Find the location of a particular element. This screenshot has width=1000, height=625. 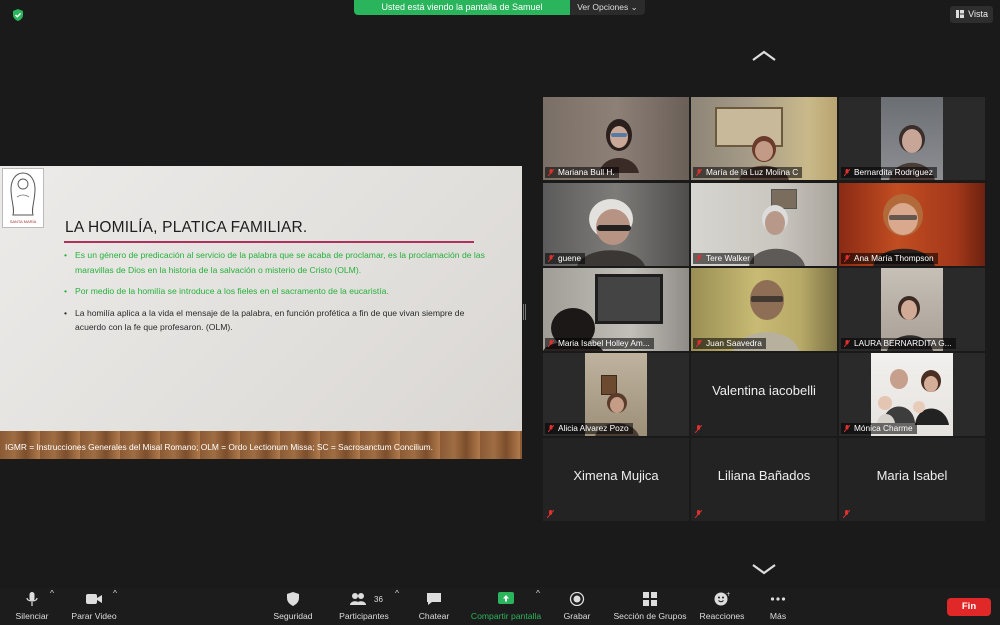

participant-name-large: Ximena Mujica is located at coordinates (616, 475).